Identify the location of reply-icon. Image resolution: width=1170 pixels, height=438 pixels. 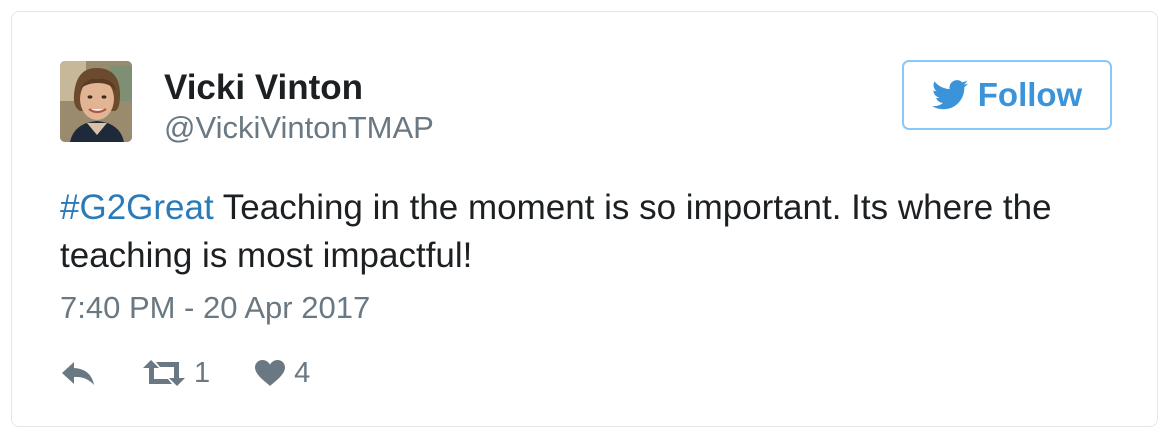
(78, 373).